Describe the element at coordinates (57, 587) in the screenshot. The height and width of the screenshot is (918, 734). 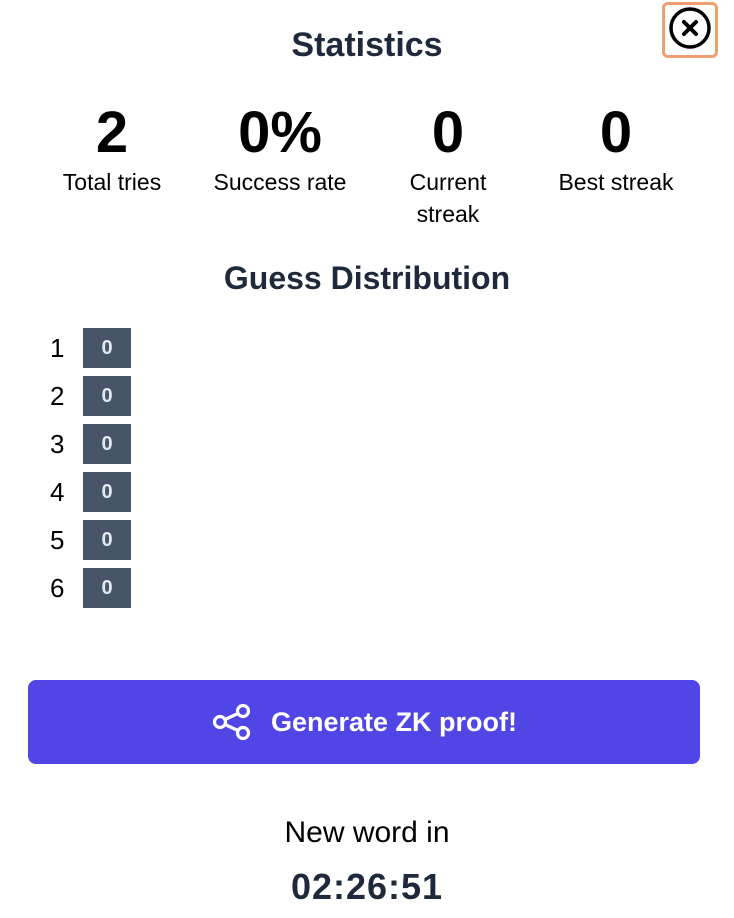
I see `guess-number: 6` at that location.